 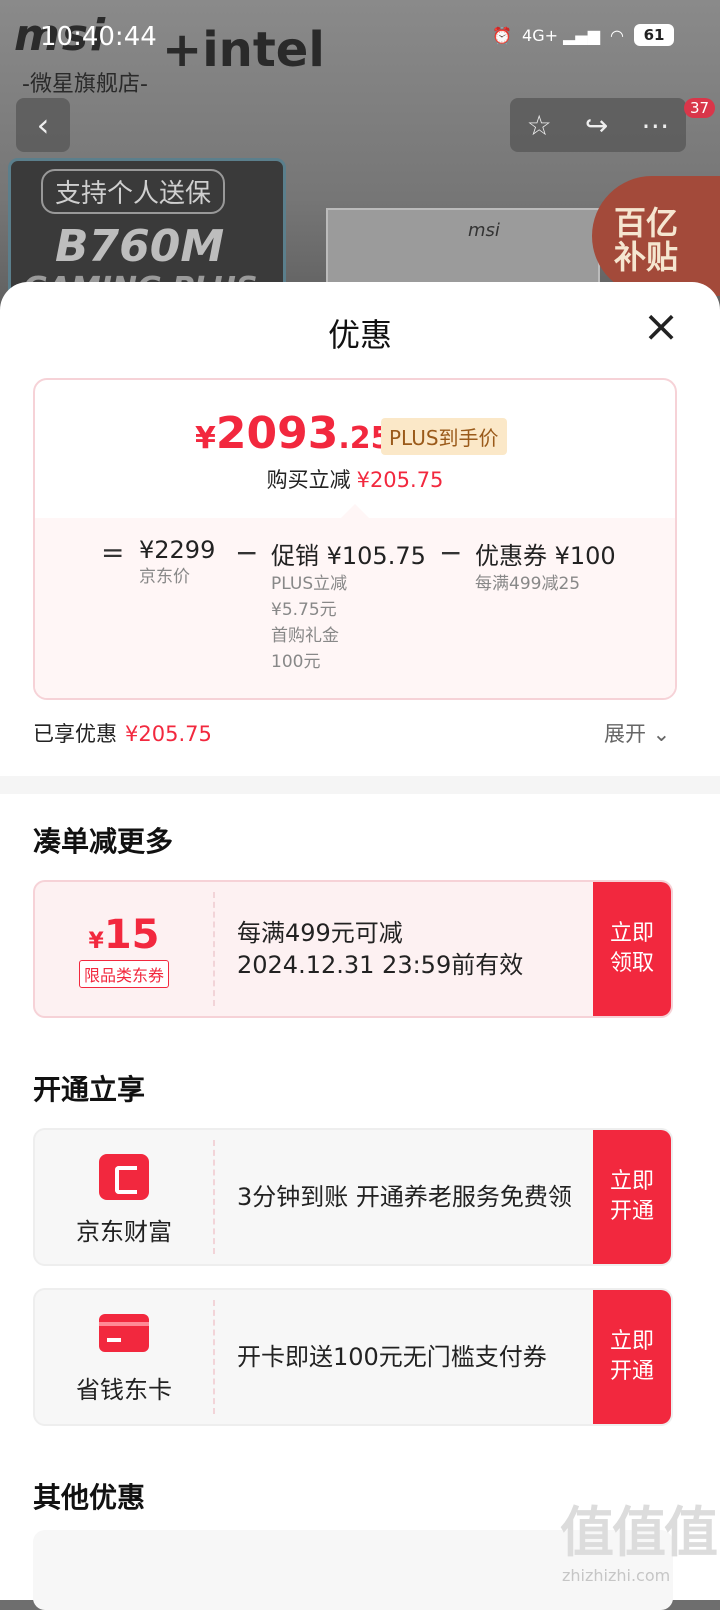 I want to click on subsidy-badge: 百亿 补贴, so click(x=656, y=236).